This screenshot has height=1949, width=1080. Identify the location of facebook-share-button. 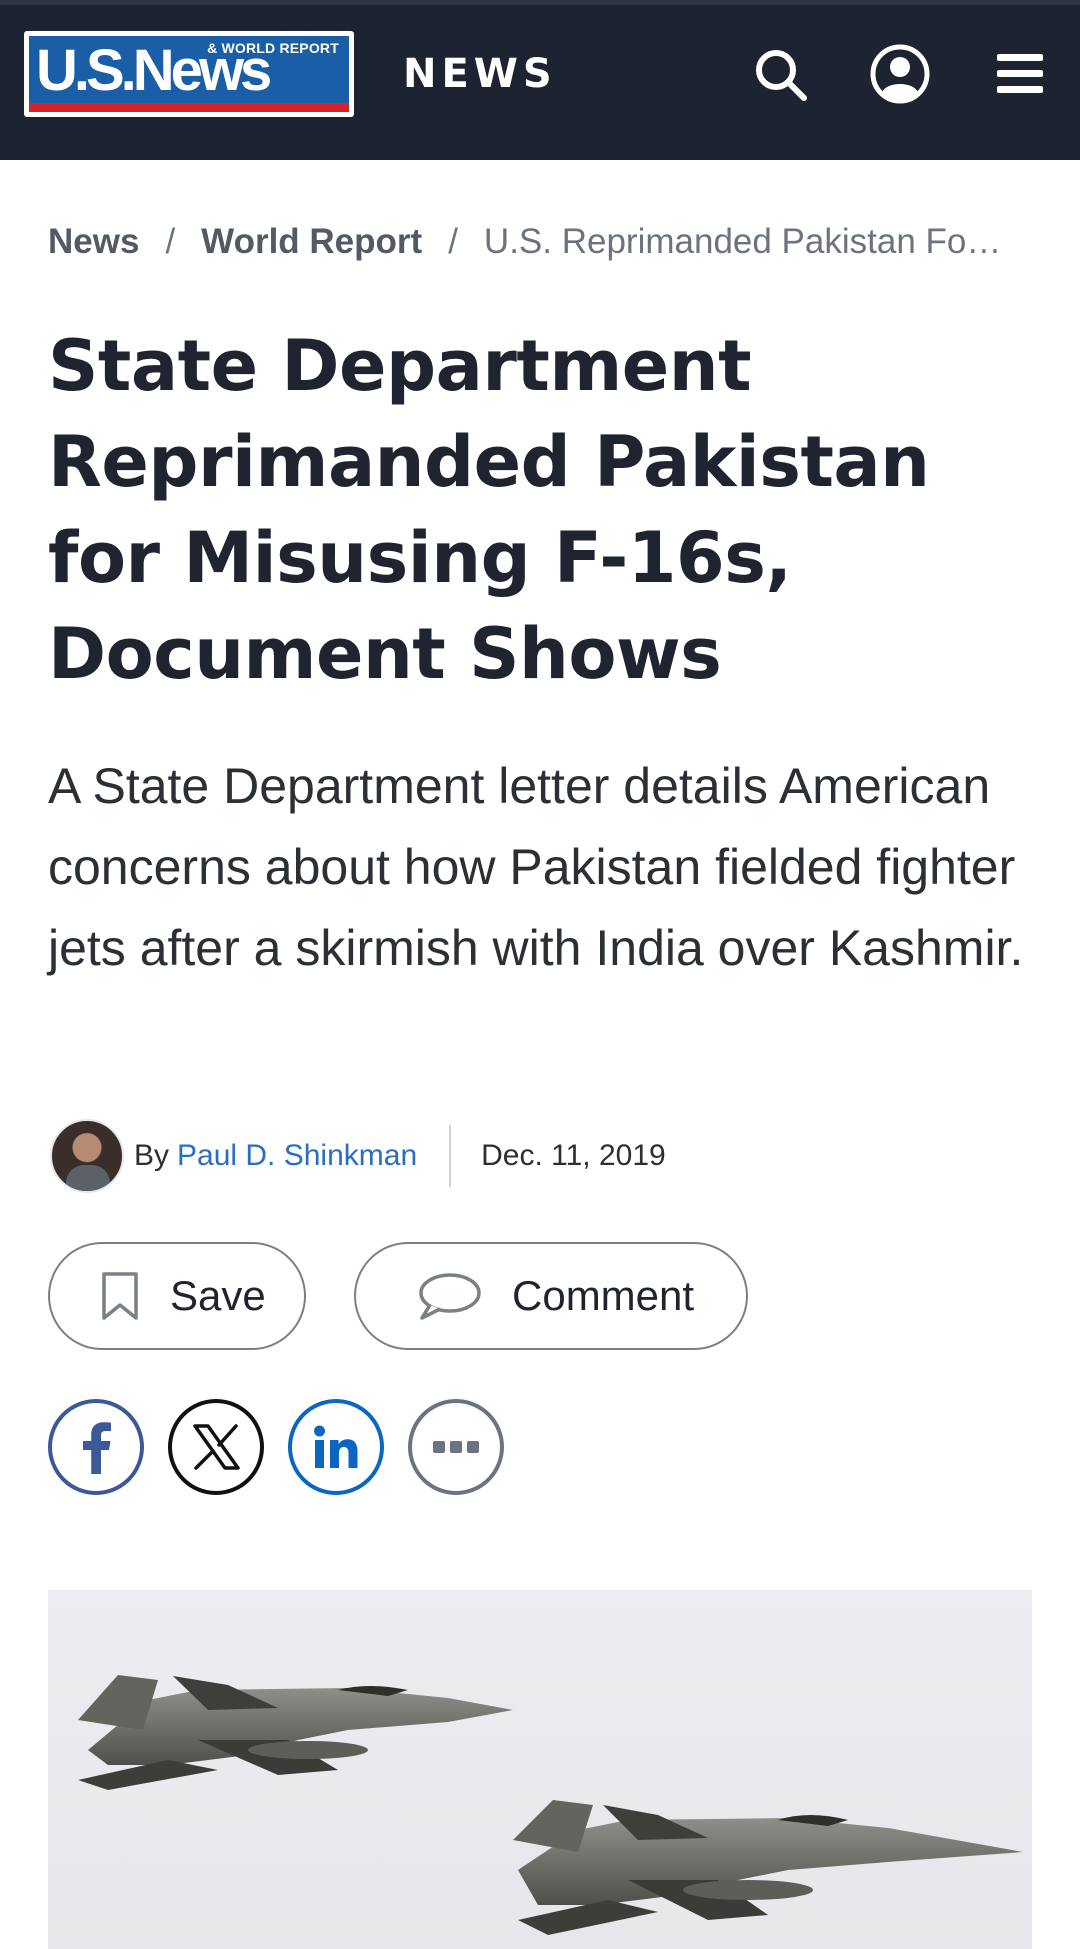
(96, 1447).